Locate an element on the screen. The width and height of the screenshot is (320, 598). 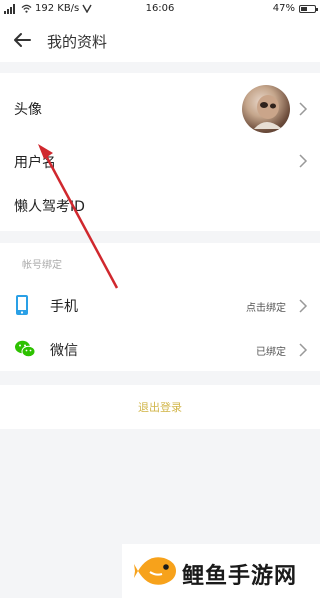
username-row: 用户名 is located at coordinates (160, 162).